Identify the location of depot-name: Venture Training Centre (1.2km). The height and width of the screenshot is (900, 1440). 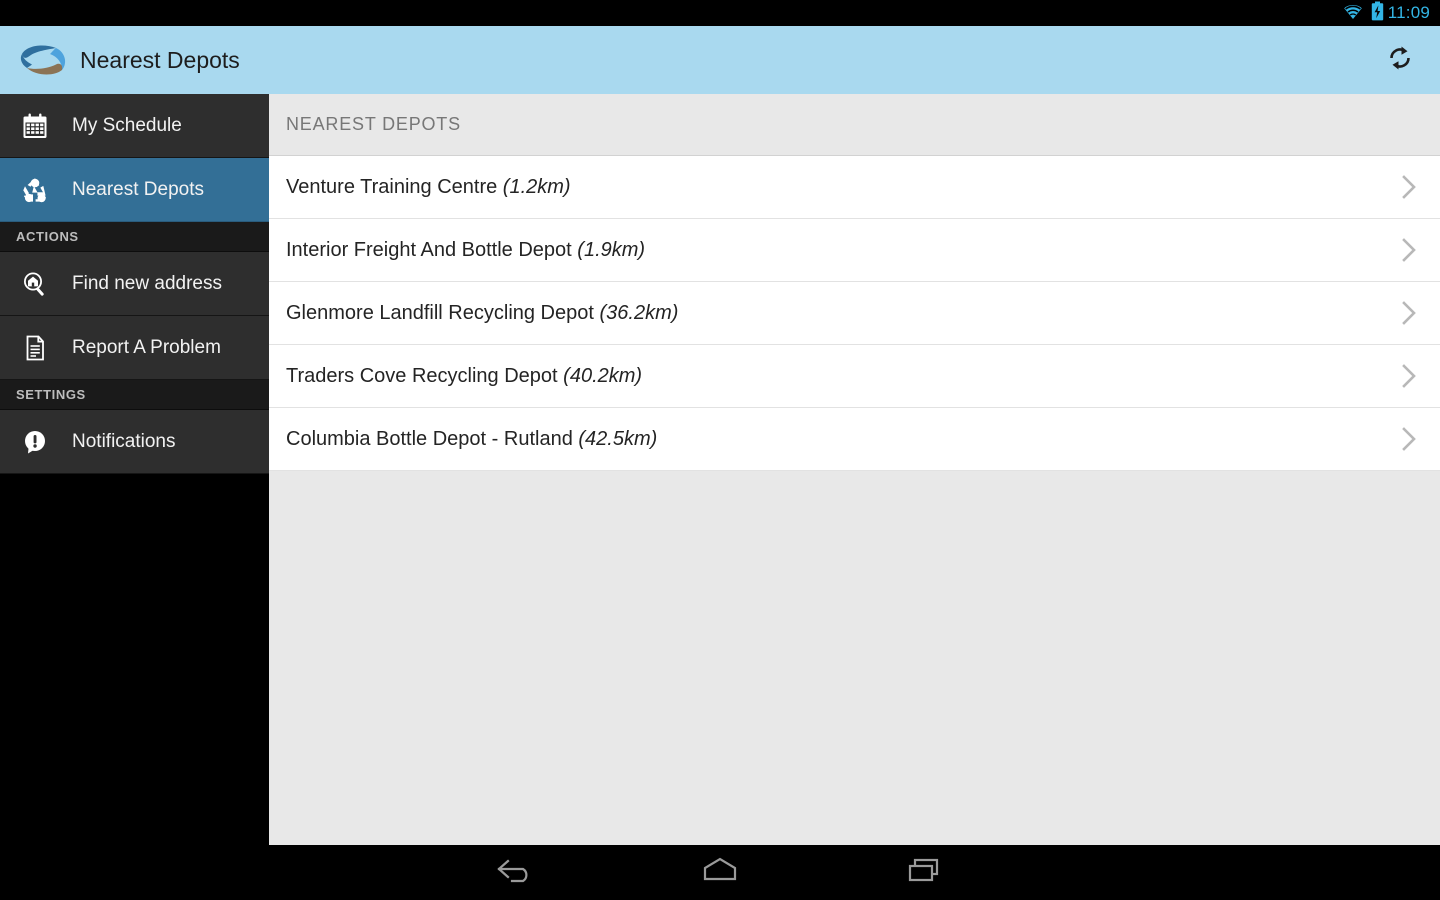
(428, 187).